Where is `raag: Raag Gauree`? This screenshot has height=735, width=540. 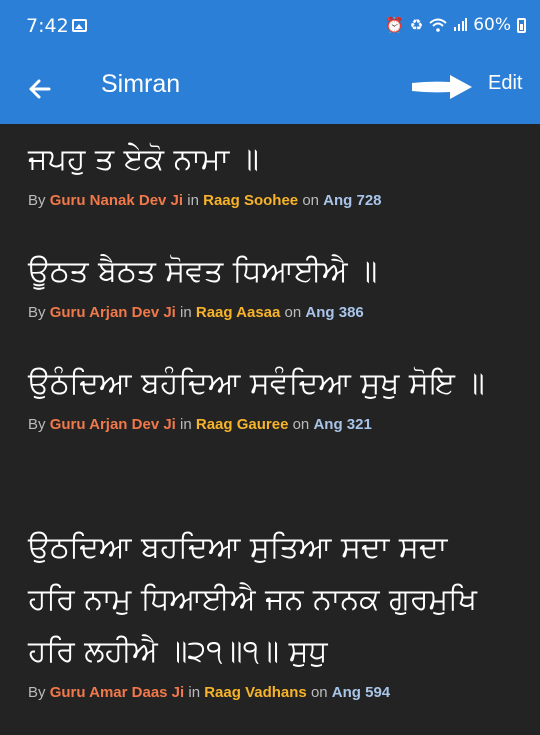
raag: Raag Gauree is located at coordinates (242, 424).